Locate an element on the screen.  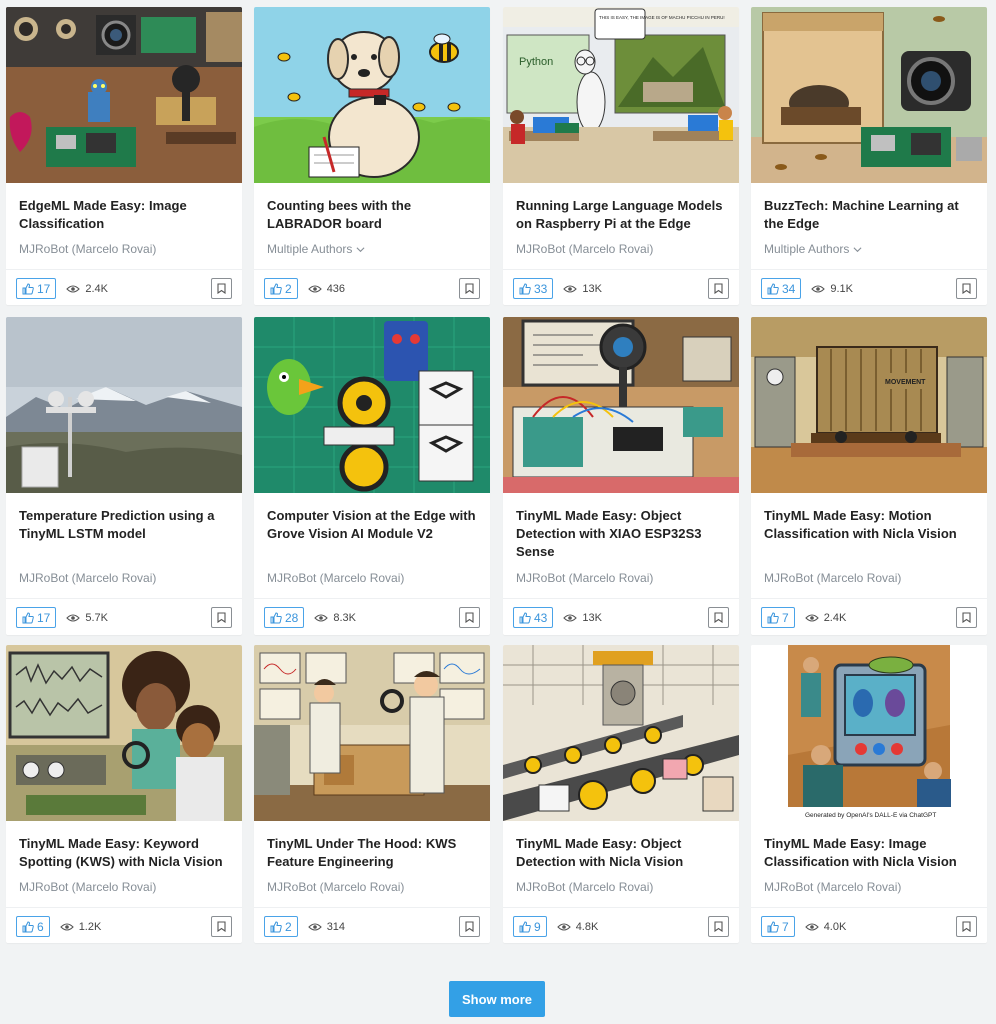
retro-device-illustration: Generated by OpenAI's DALL-E via ChatGPT is located at coordinates (869, 733).